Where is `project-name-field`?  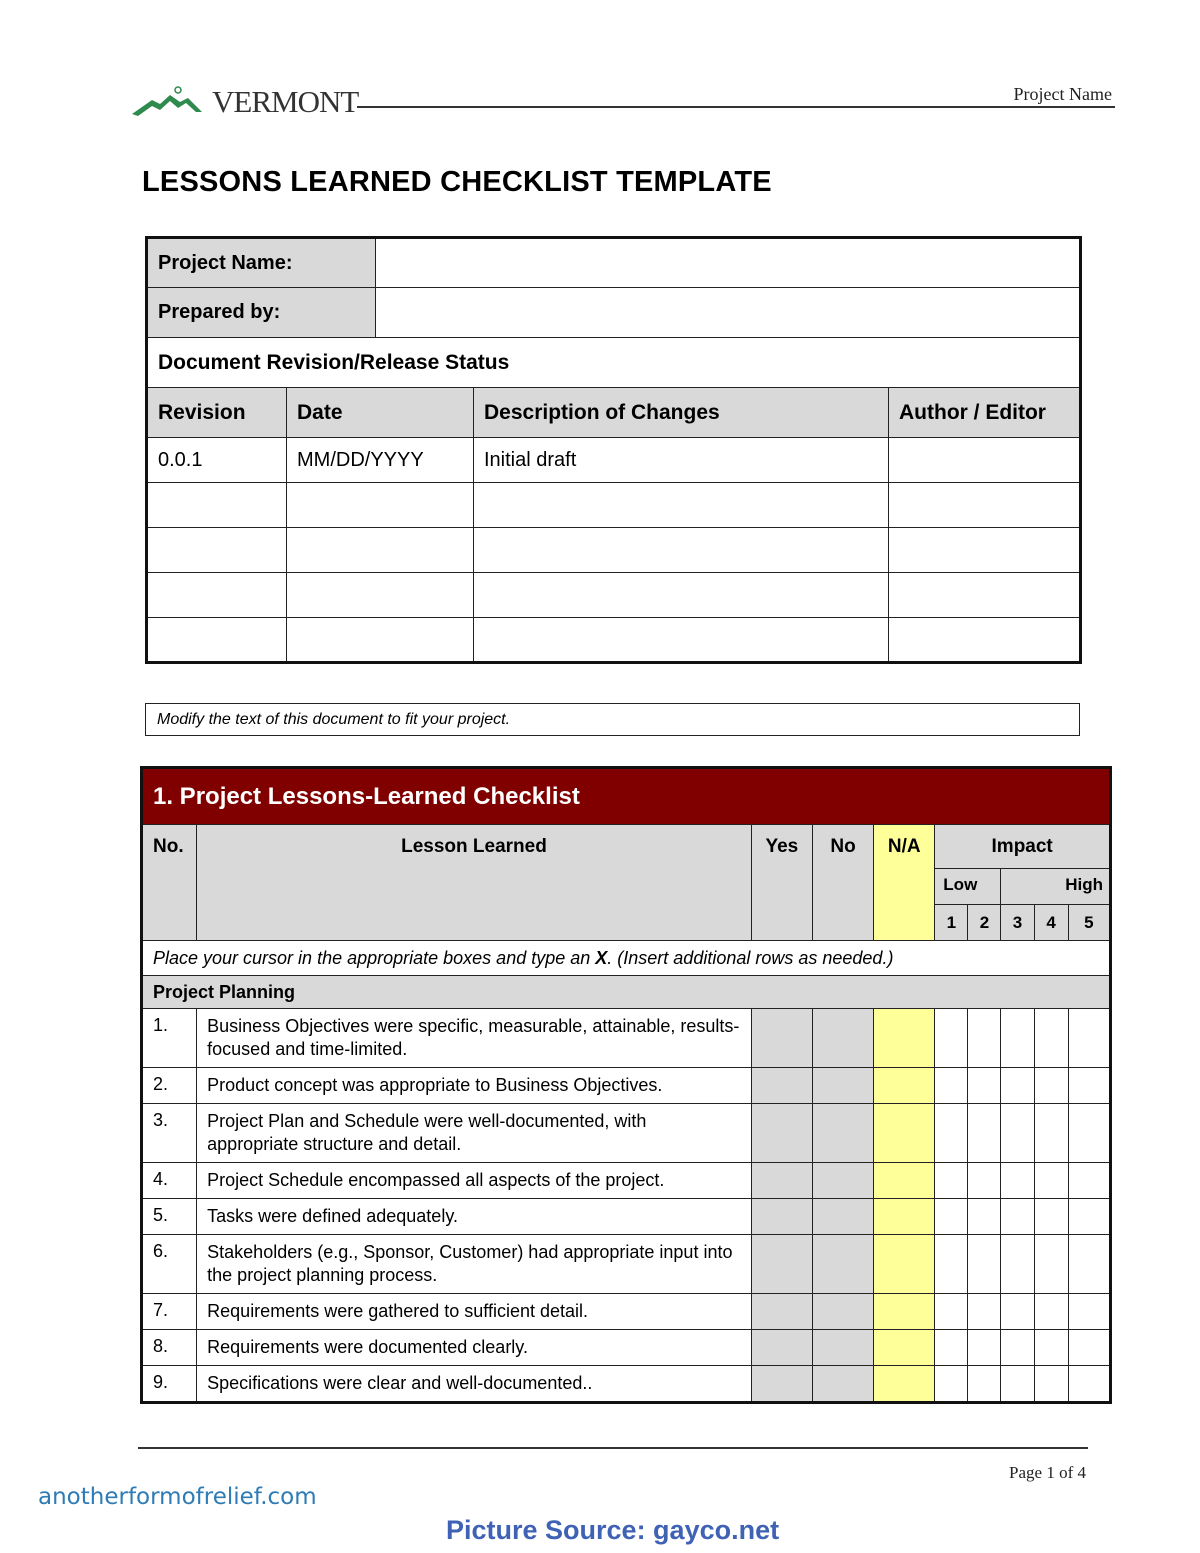 project-name-field is located at coordinates (728, 262).